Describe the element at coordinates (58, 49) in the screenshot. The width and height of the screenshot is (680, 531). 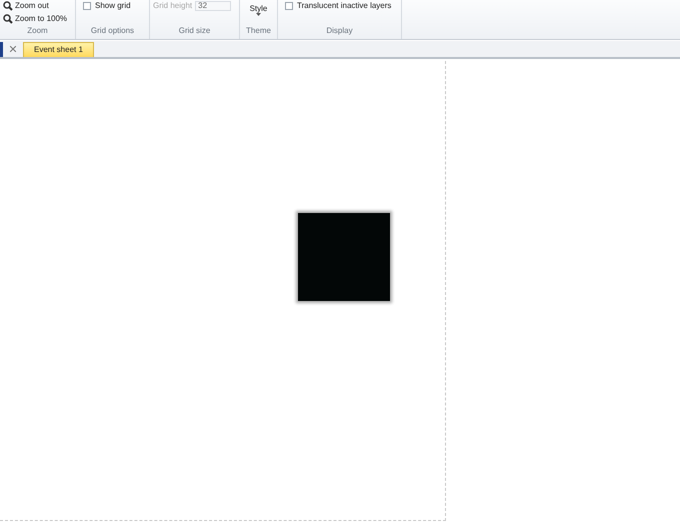
I see `tab: Event sheet 1` at that location.